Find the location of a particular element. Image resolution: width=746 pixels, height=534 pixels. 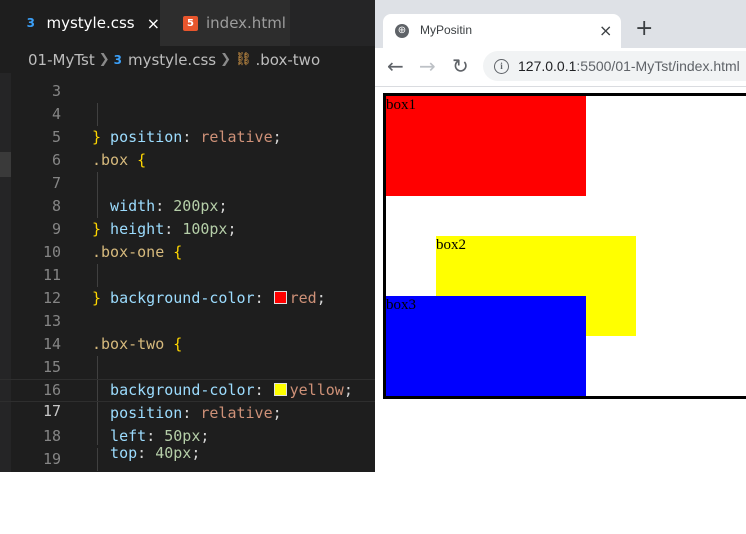

code-line: 19 } is located at coordinates (187, 446).